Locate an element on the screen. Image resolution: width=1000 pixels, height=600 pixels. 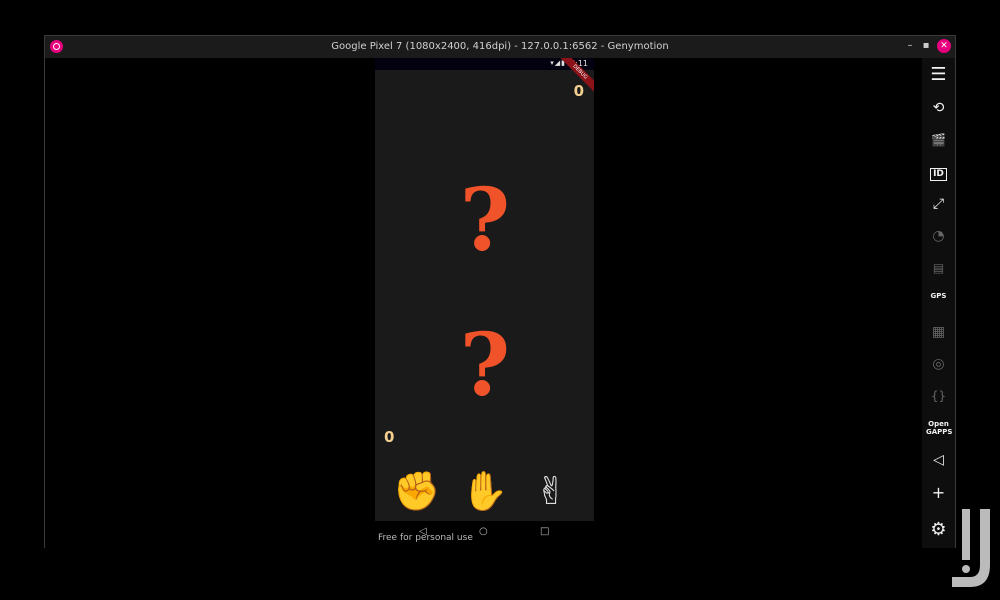
id-label: ID is located at coordinates (938, 174).